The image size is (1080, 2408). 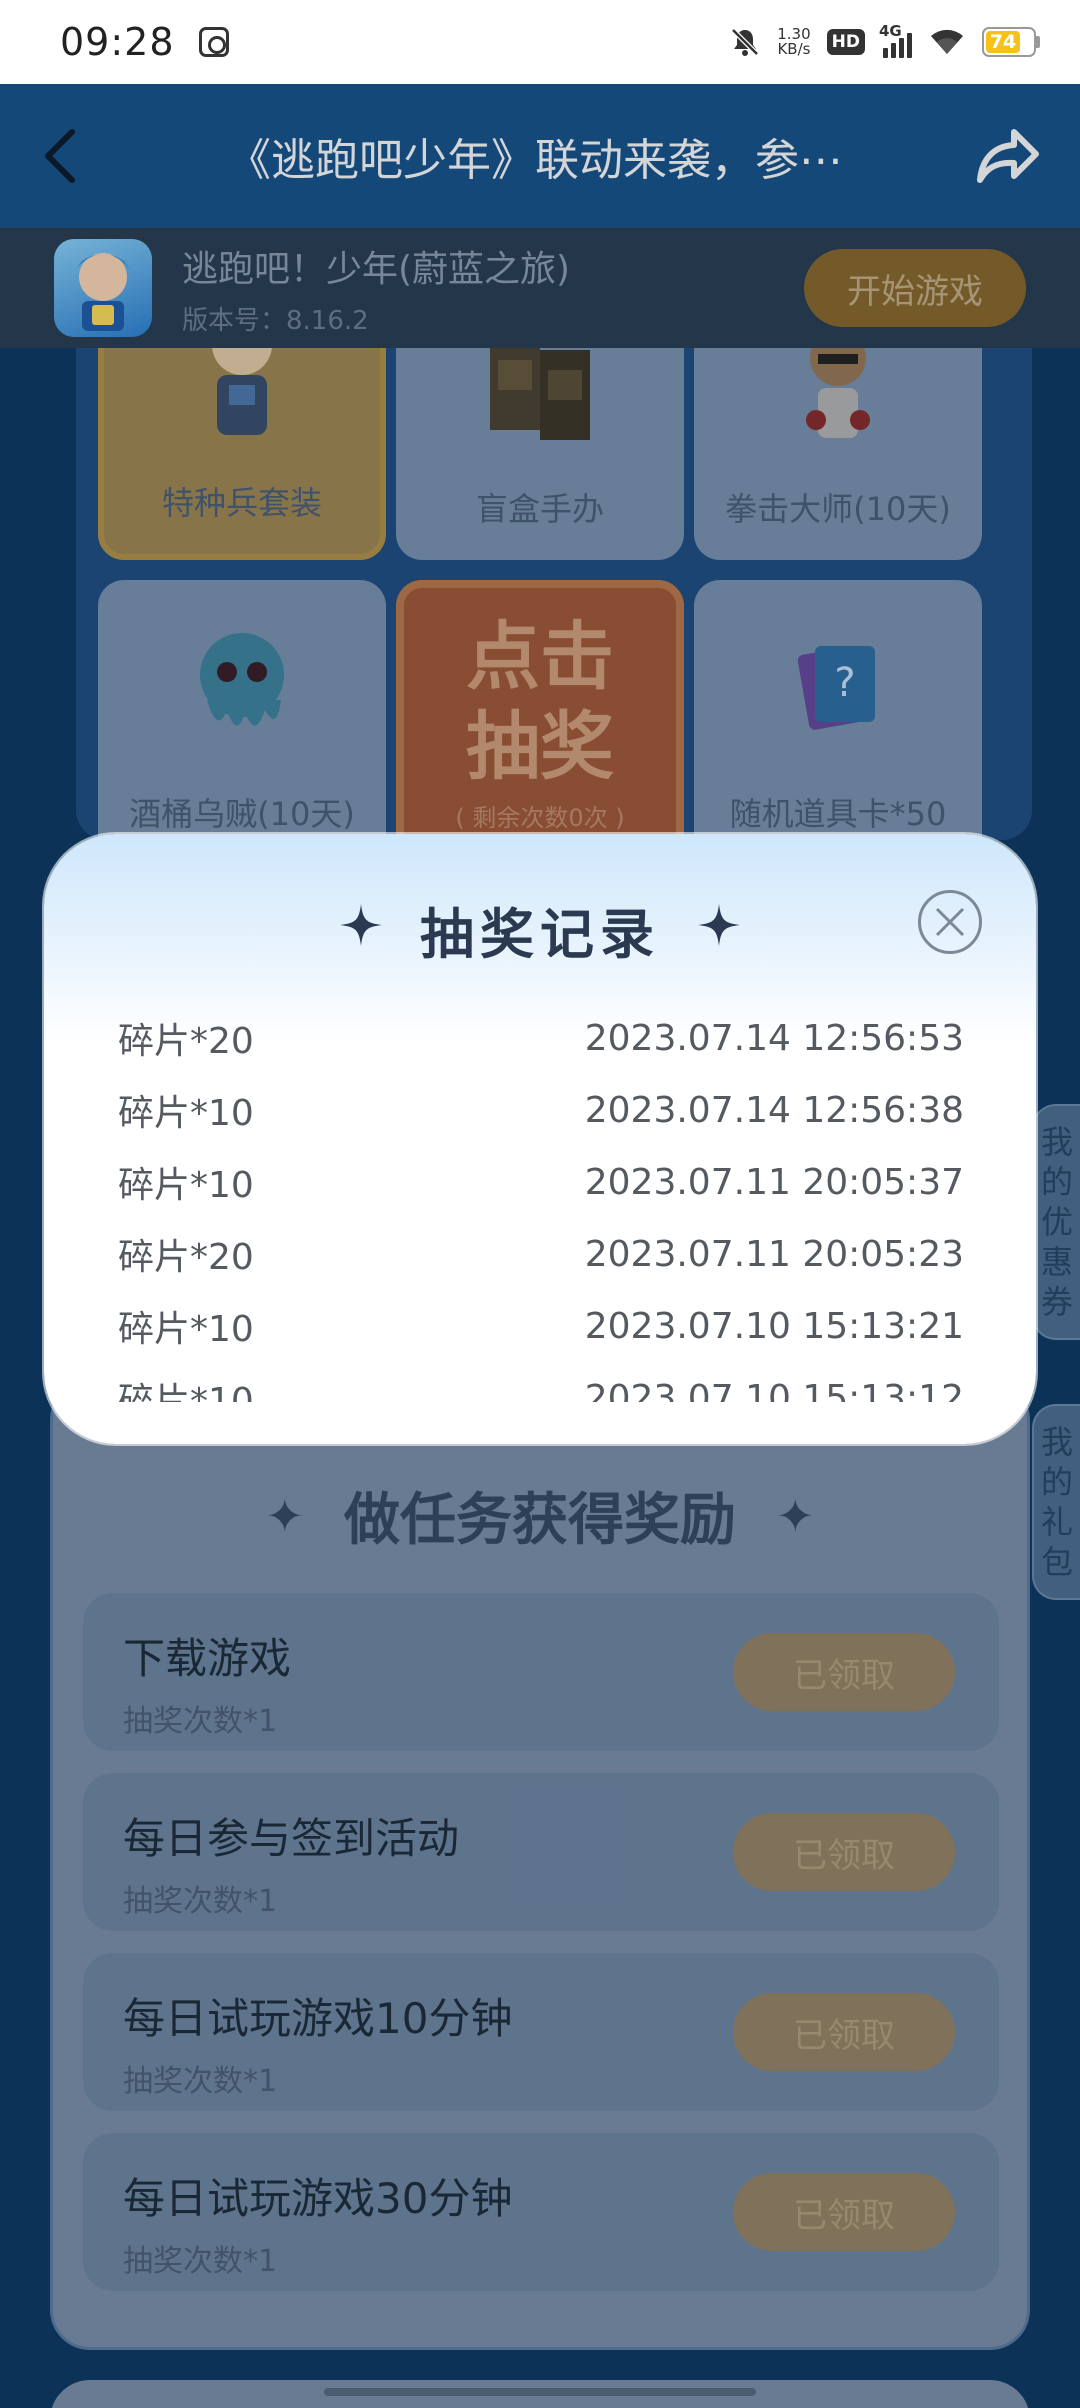 I want to click on record-row: 碎片*20 2023.07.14 12:56:53, so click(x=541, y=1038).